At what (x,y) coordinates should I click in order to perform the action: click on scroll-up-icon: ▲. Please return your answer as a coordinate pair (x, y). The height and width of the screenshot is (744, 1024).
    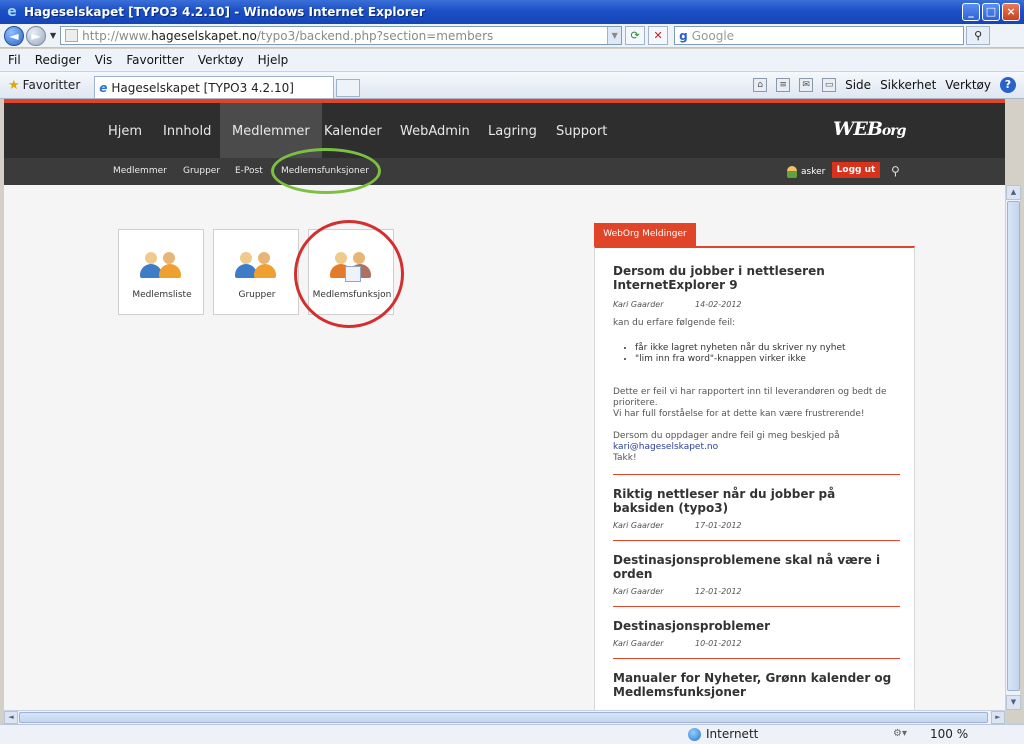
    Looking at the image, I should click on (1013, 192).